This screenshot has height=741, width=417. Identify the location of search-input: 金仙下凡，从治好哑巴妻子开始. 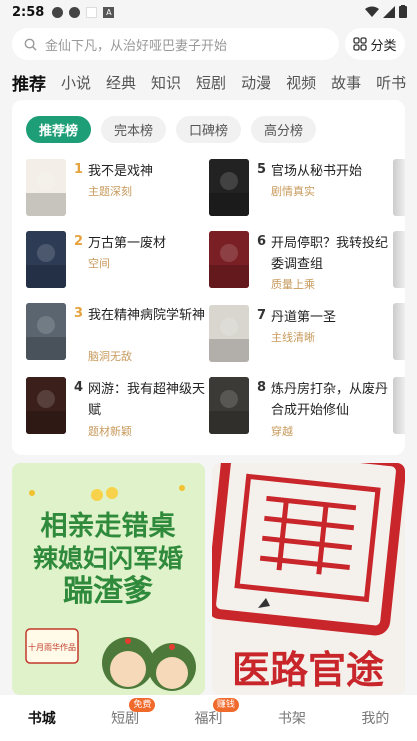
(175, 44).